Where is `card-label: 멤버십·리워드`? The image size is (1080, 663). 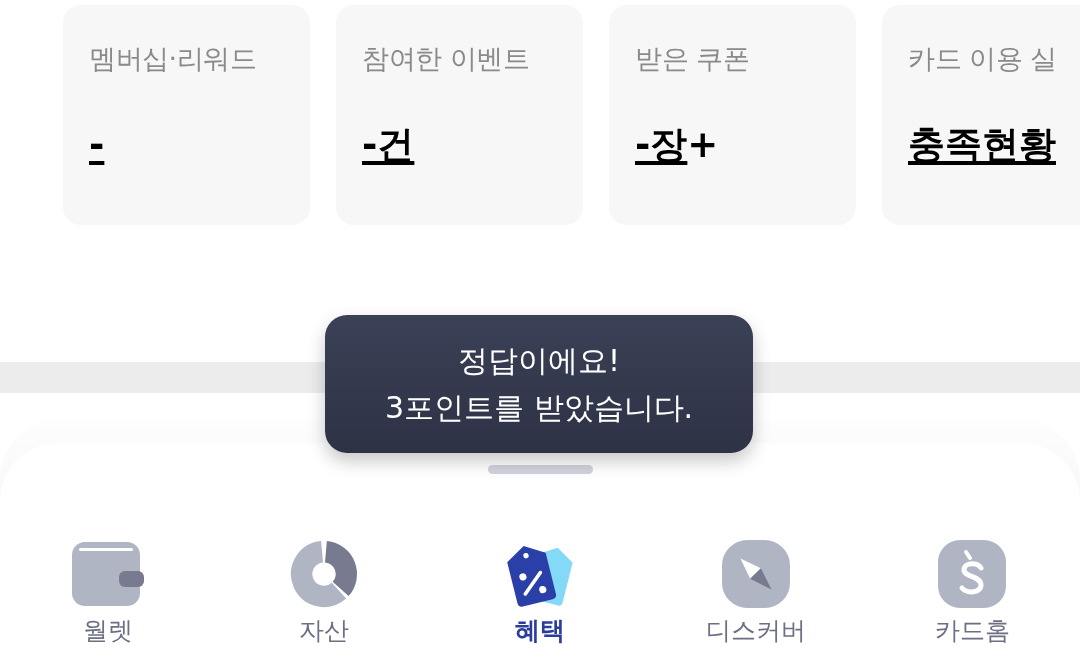 card-label: 멤버십·리워드 is located at coordinates (173, 59).